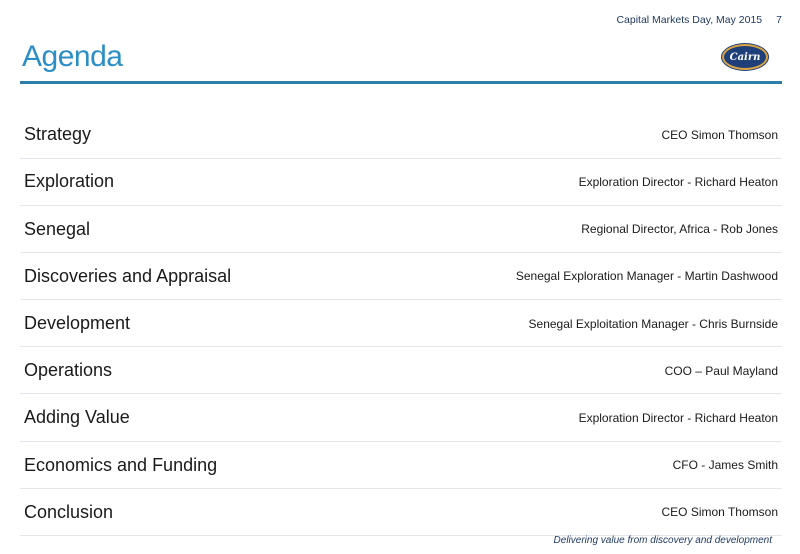 The image size is (800, 554). I want to click on agenda-topic: Development, so click(77, 323).